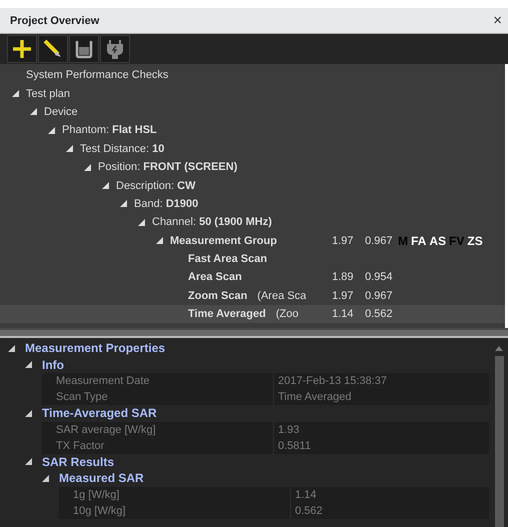  I want to click on plug-icon, so click(115, 49).